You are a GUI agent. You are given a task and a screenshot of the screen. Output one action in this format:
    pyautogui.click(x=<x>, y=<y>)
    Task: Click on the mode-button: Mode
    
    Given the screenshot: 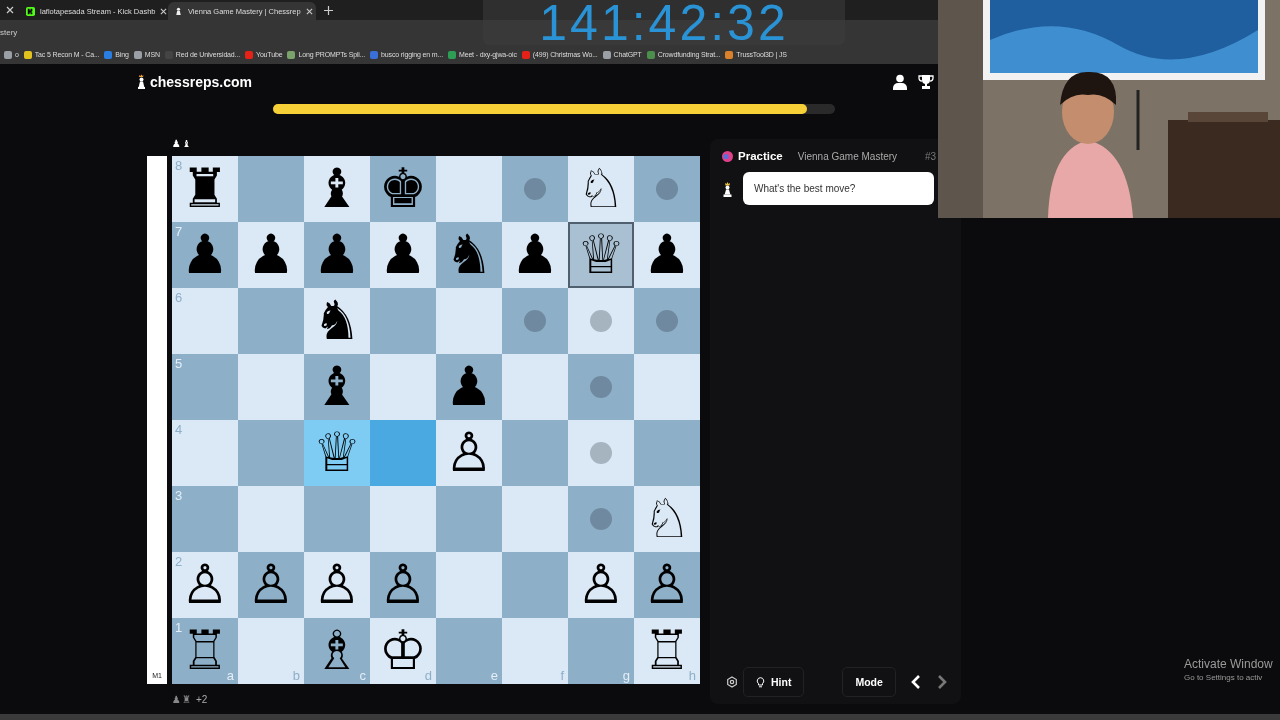 What is the action you would take?
    pyautogui.click(x=869, y=682)
    